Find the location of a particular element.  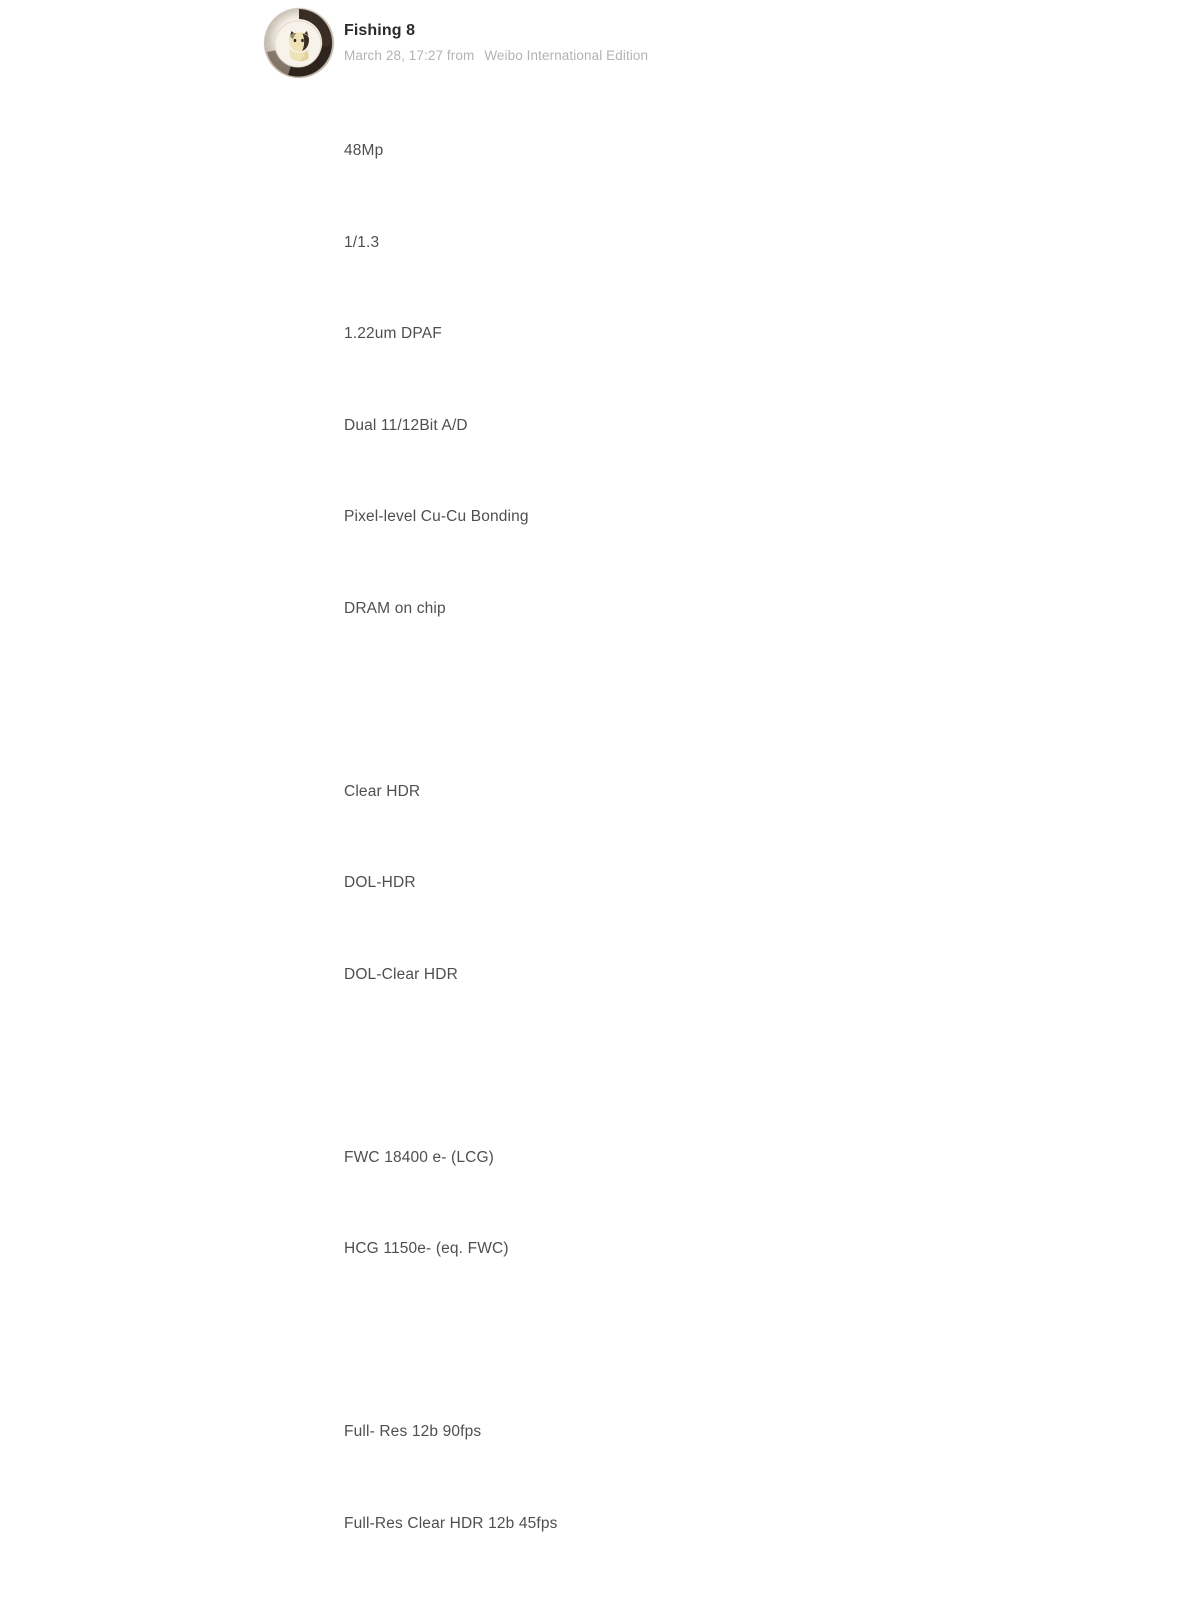

post-line: Full-Res Clear HDR 12b 45fps is located at coordinates (451, 1523).